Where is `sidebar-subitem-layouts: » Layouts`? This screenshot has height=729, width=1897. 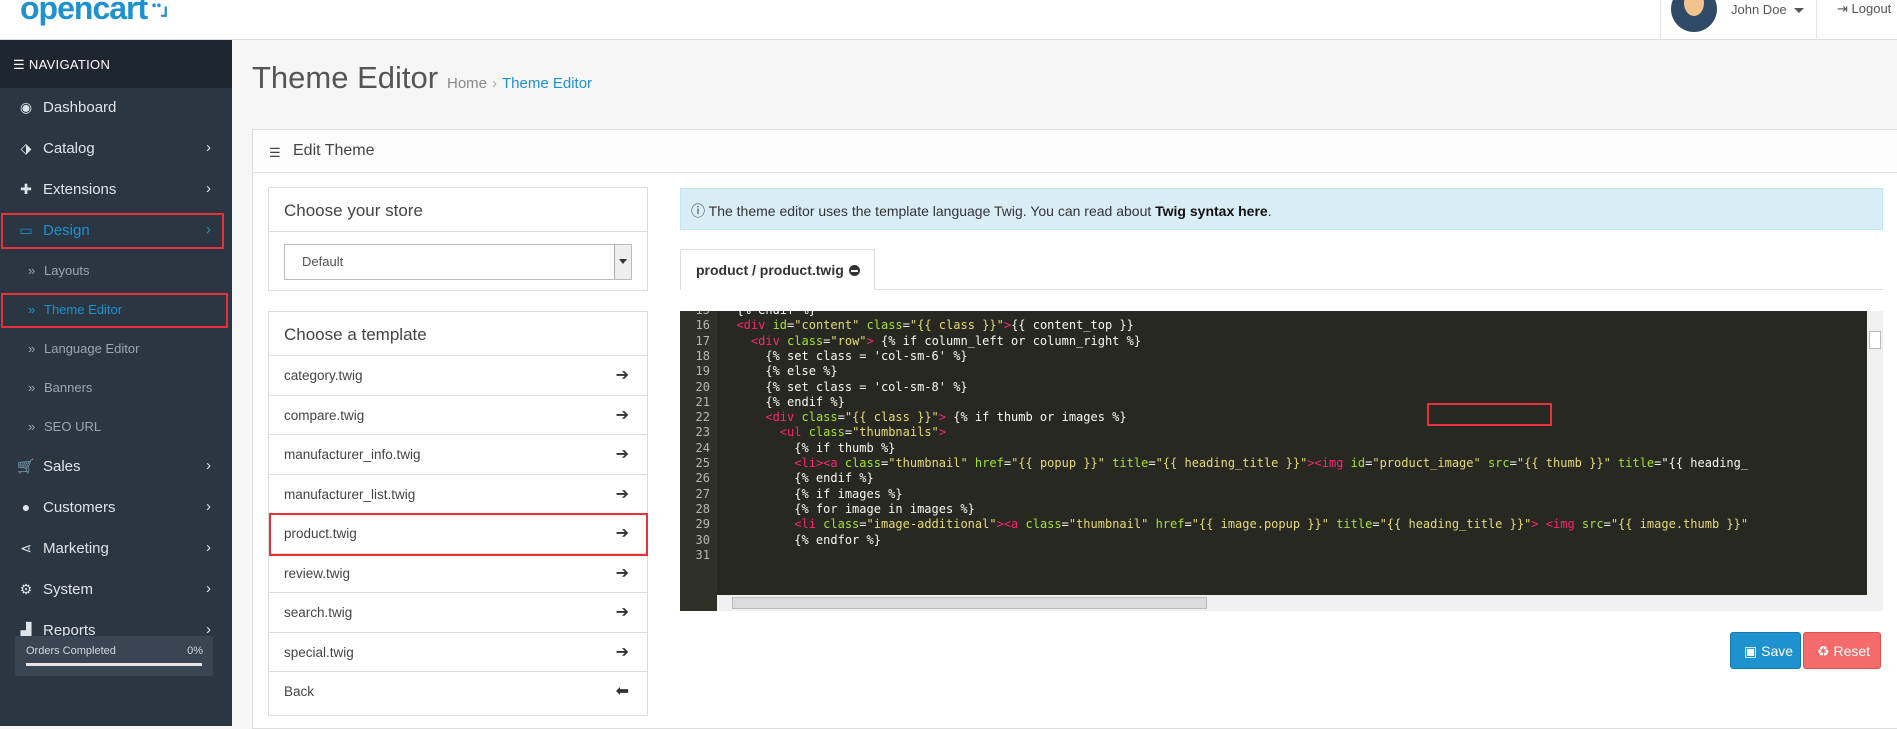
sidebar-subitem-layouts: » Layouts is located at coordinates (116, 271).